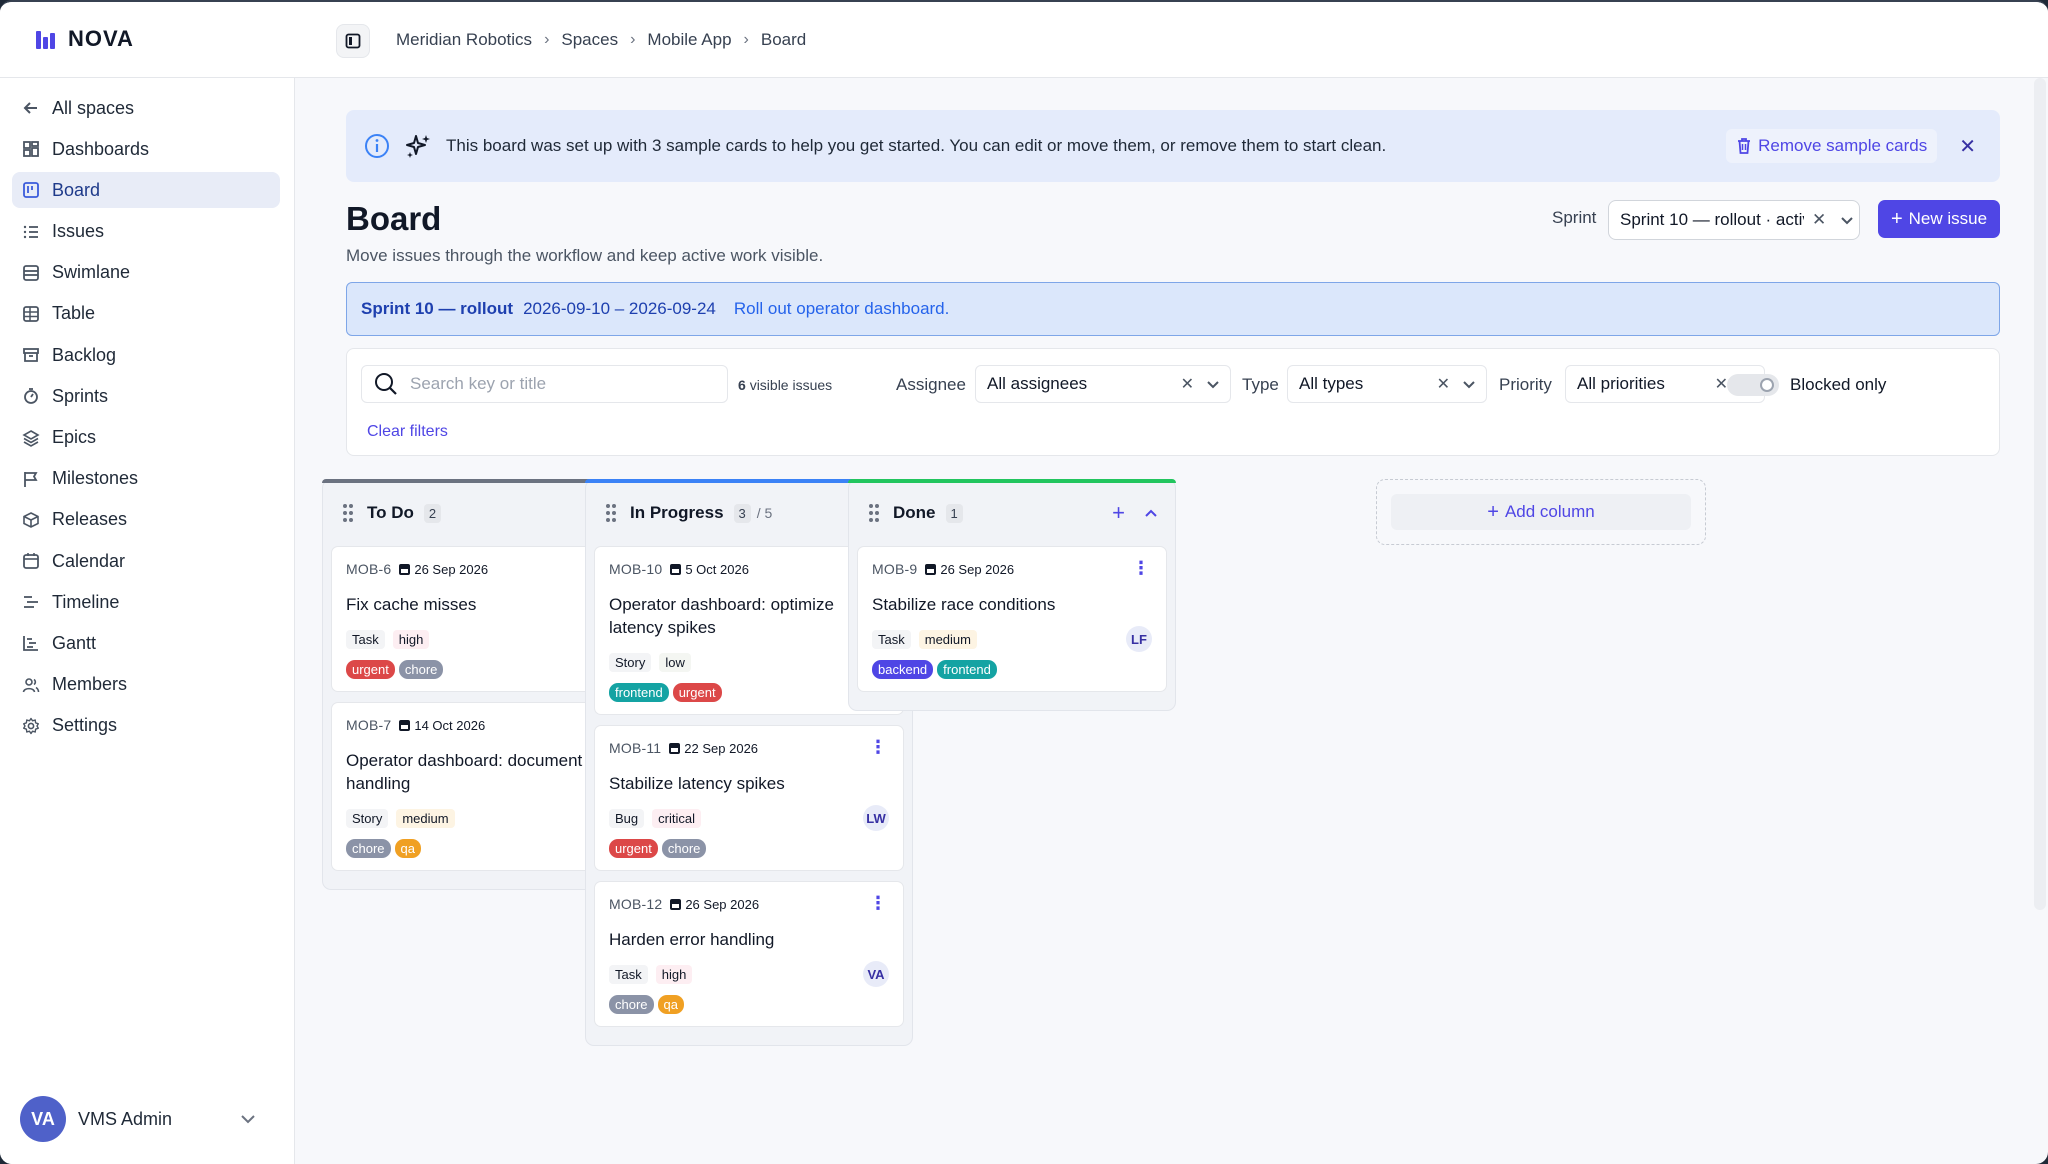 Image resolution: width=2048 pixels, height=1164 pixels. Describe the element at coordinates (146, 108) in the screenshot. I see `sidebar-item-all-spaces: All spaces` at that location.